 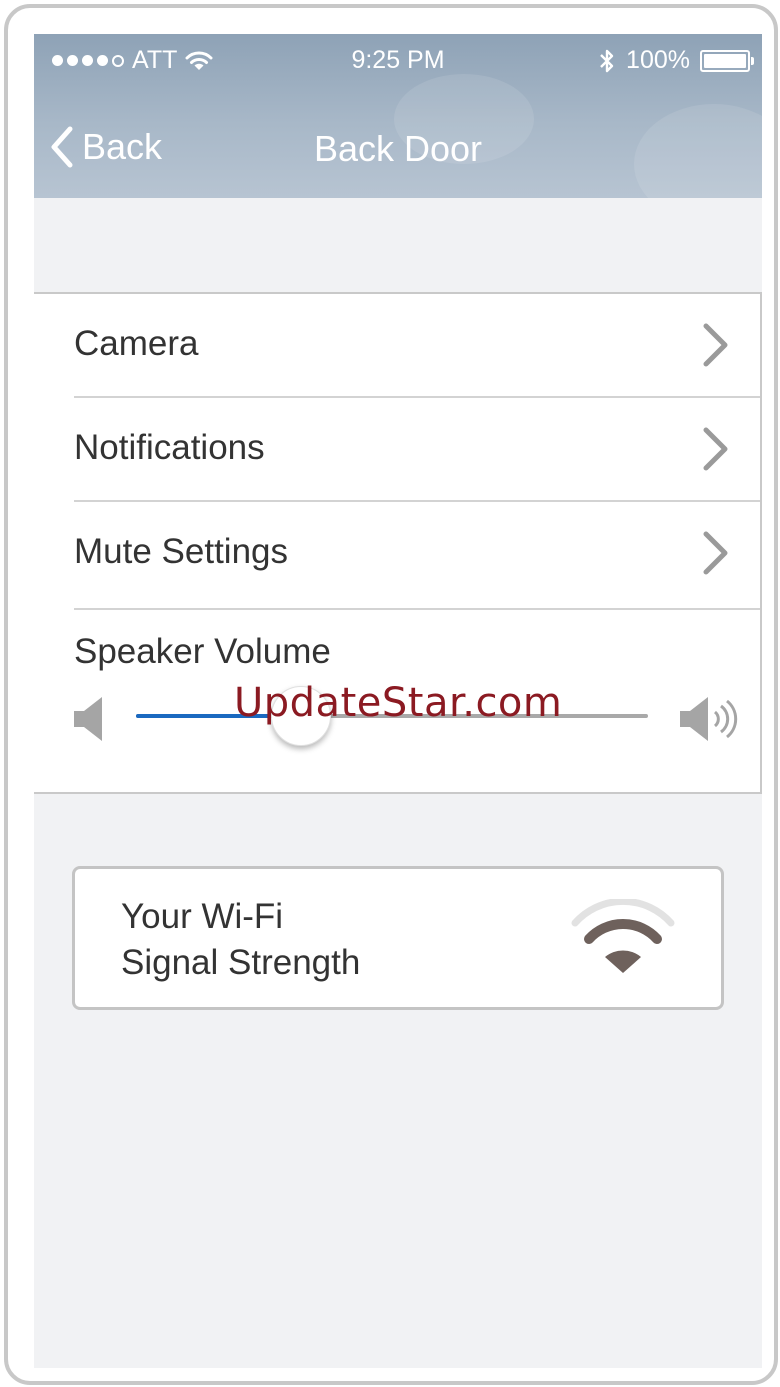 I want to click on battery-icon, so click(x=727, y=60).